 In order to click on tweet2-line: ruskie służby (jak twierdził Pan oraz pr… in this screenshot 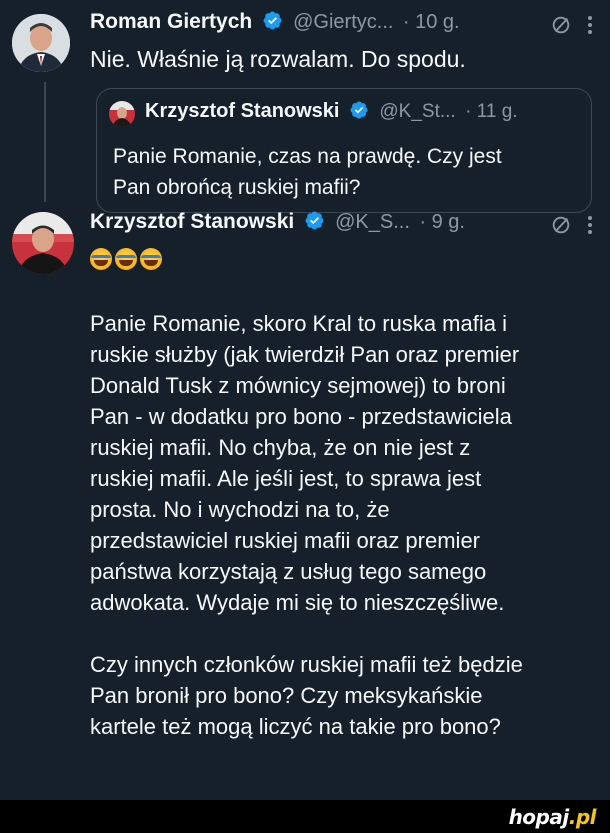, I will do `click(305, 354)`.